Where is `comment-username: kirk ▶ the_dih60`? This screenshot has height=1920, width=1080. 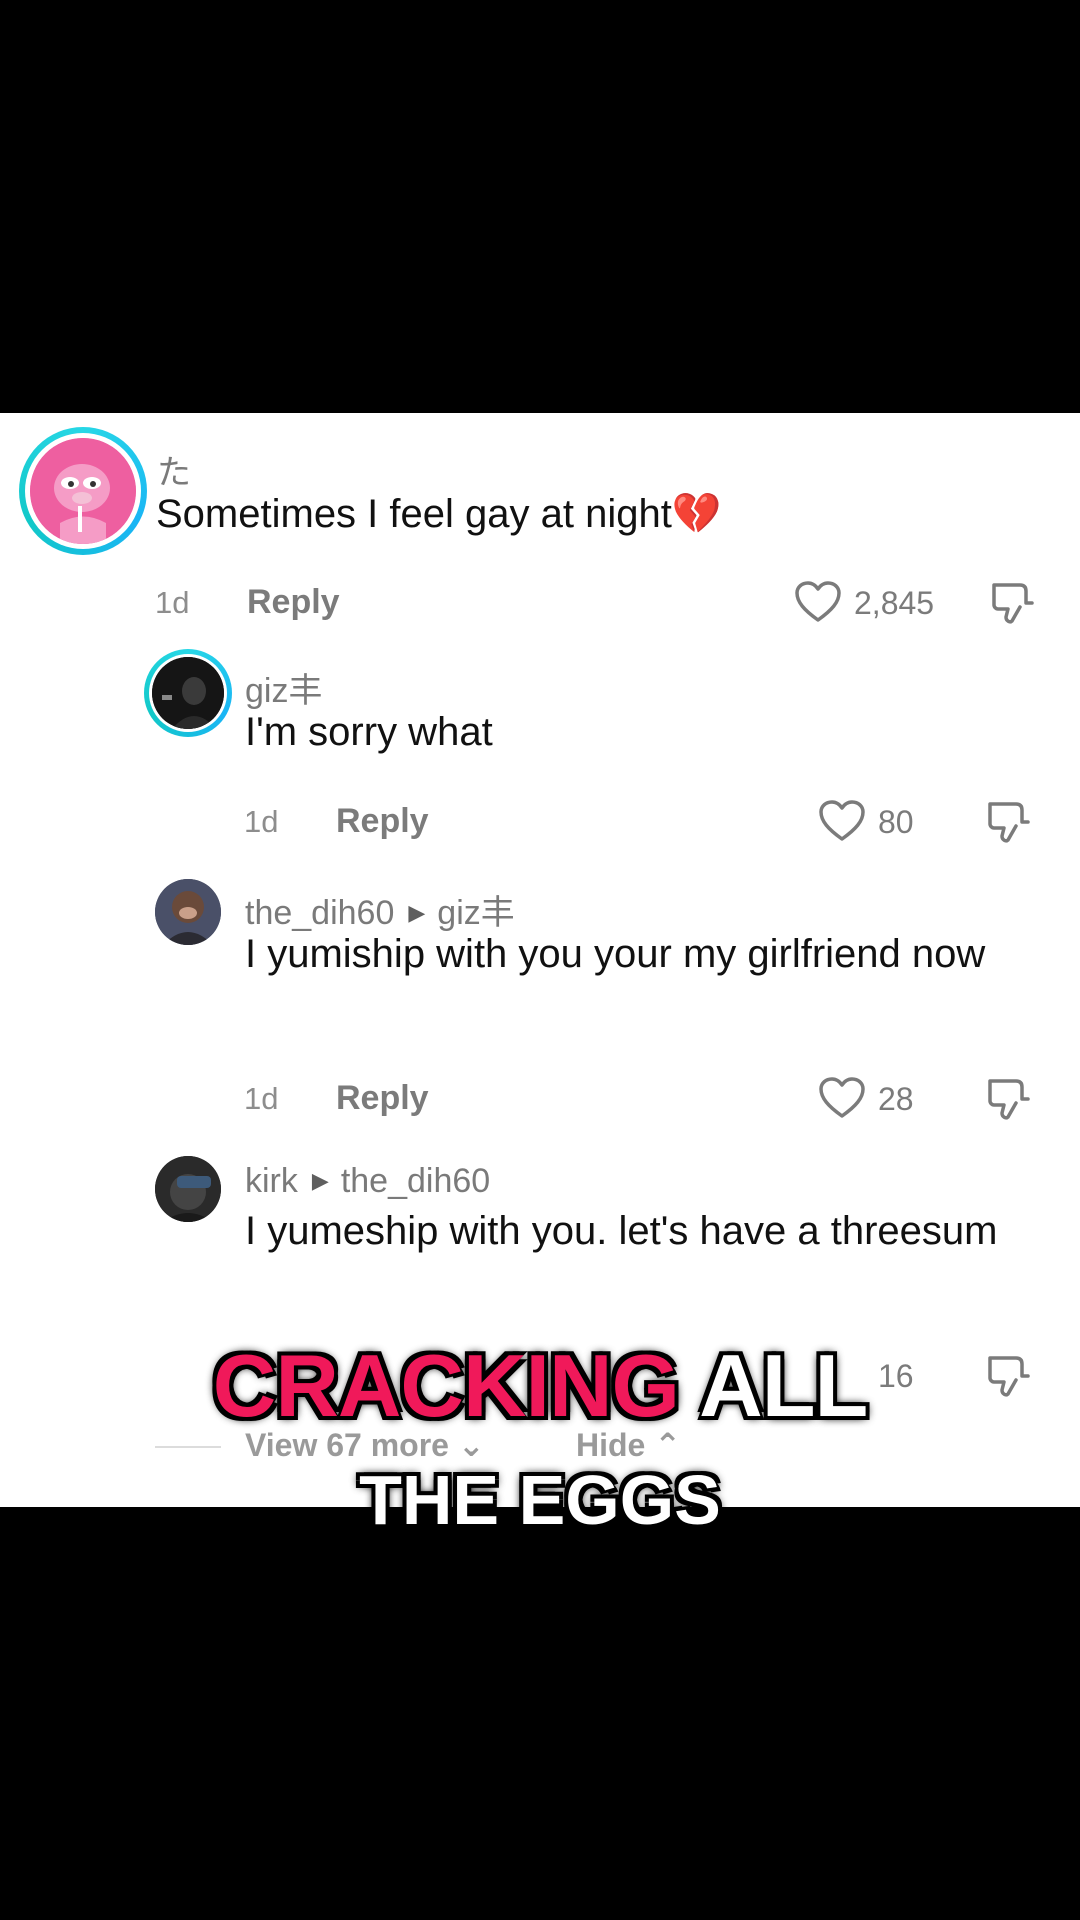 comment-username: kirk ▶ the_dih60 is located at coordinates (367, 1181).